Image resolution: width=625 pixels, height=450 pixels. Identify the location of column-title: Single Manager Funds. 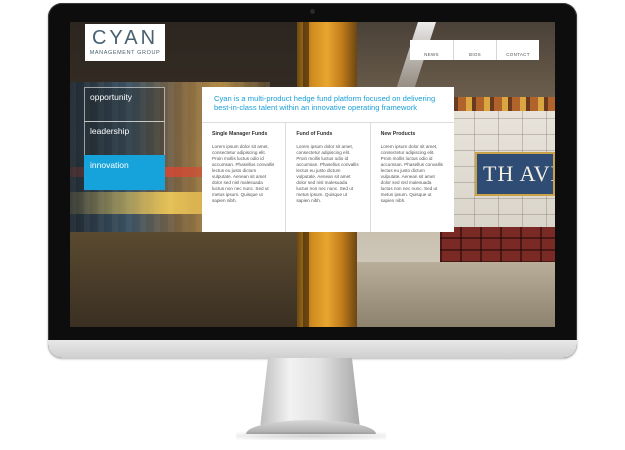
(243, 134).